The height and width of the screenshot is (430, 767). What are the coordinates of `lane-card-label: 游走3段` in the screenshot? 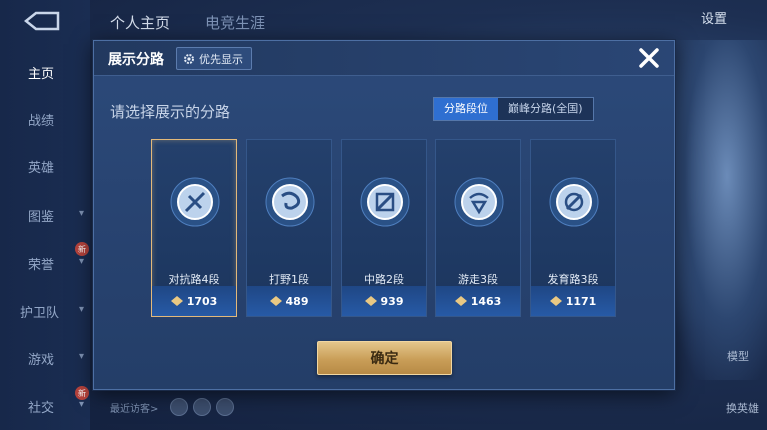 It's located at (478, 279).